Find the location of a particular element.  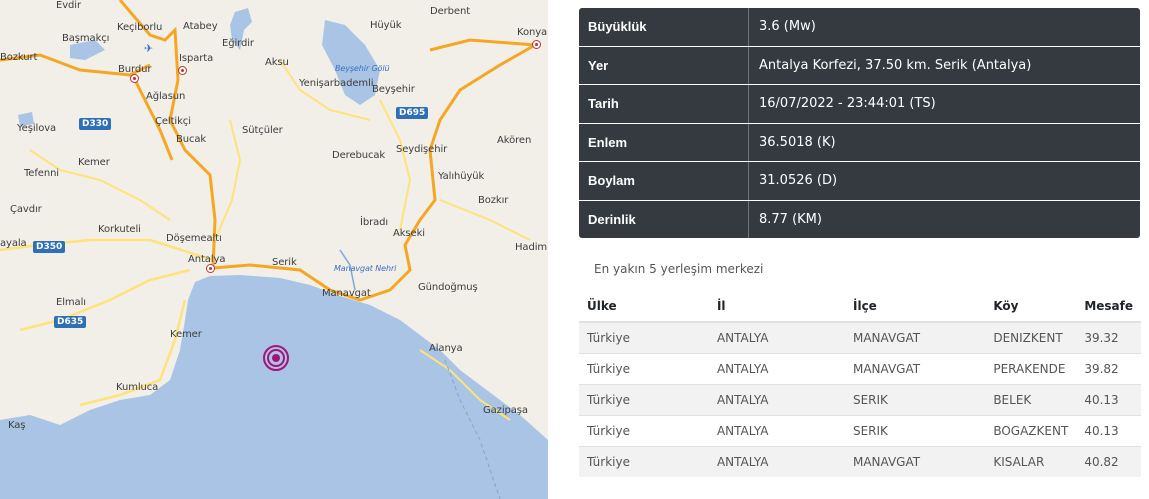

map-label: Elmalı is located at coordinates (71, 302).